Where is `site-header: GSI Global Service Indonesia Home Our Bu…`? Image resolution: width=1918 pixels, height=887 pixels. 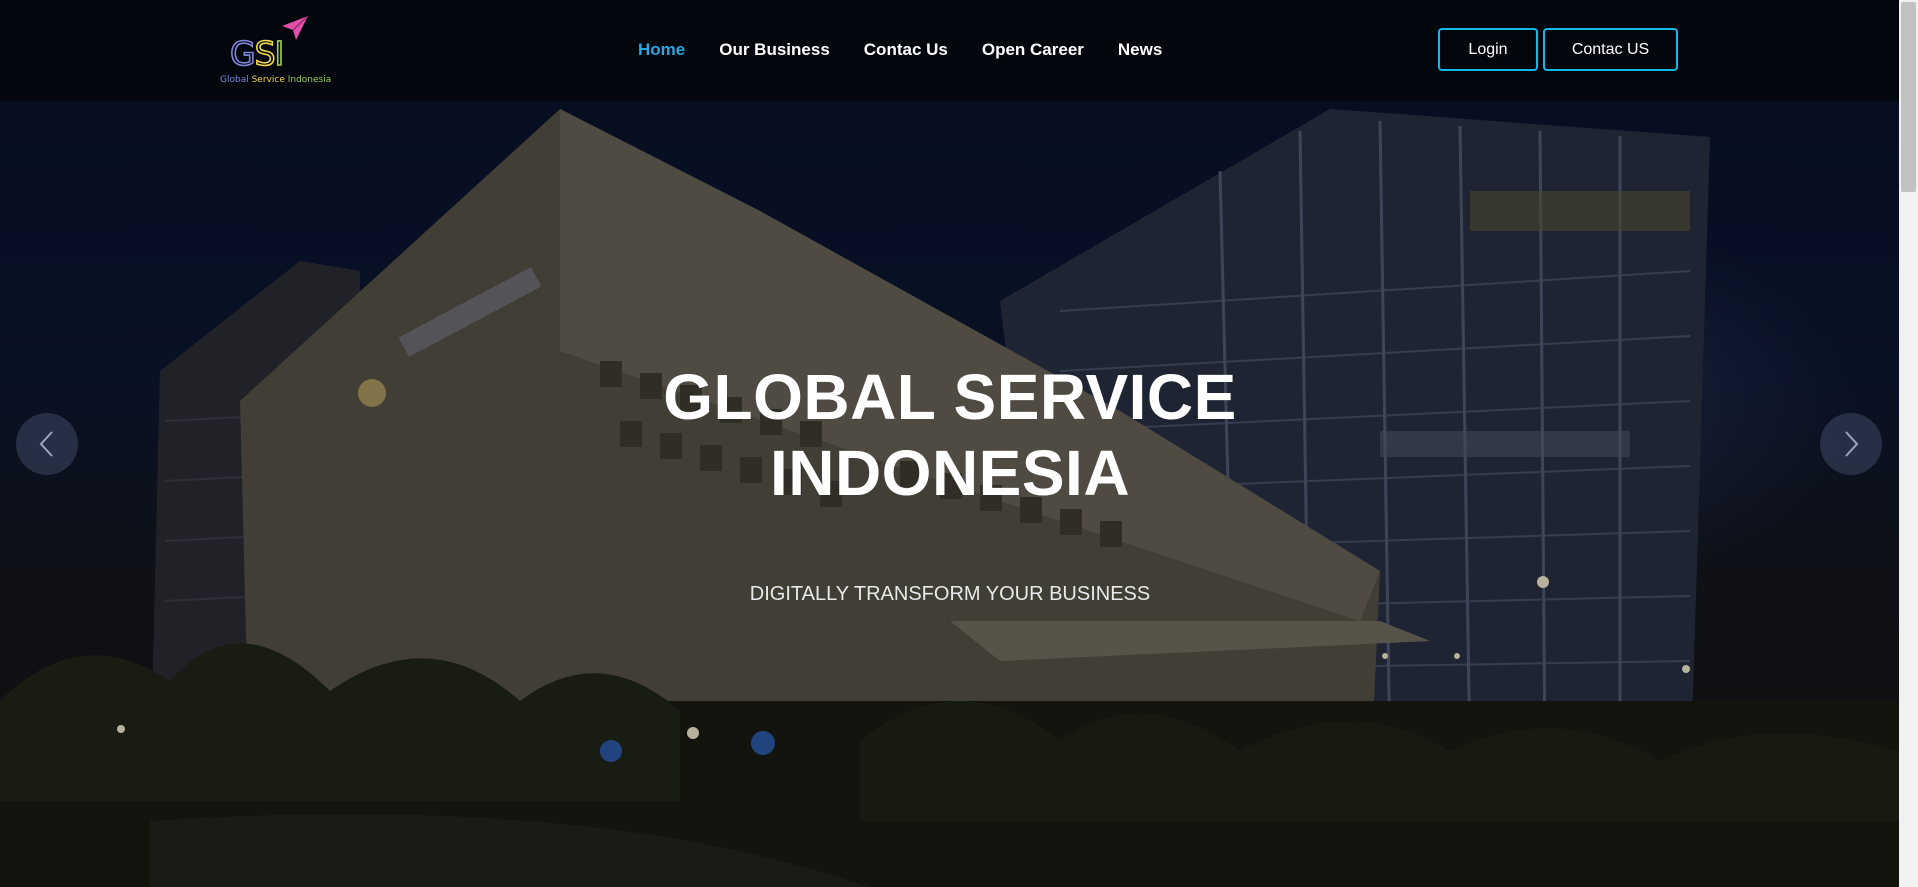
site-header: GSI Global Service Indonesia Home Our Bu… is located at coordinates (949, 50).